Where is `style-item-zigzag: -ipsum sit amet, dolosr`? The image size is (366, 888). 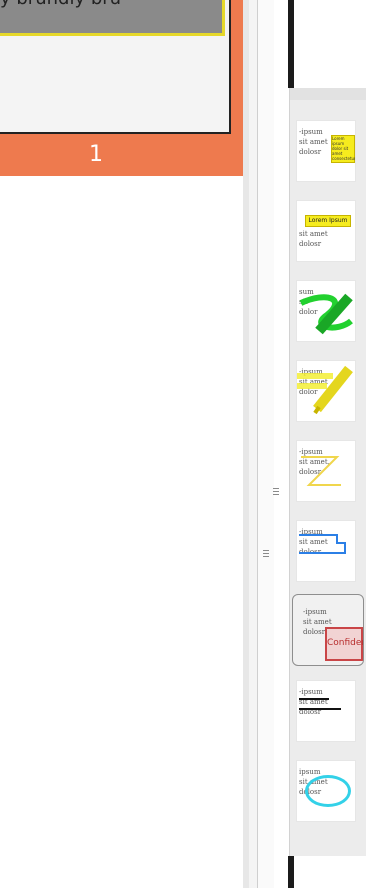 style-item-zigzag: -ipsum sit amet, dolosr is located at coordinates (326, 471).